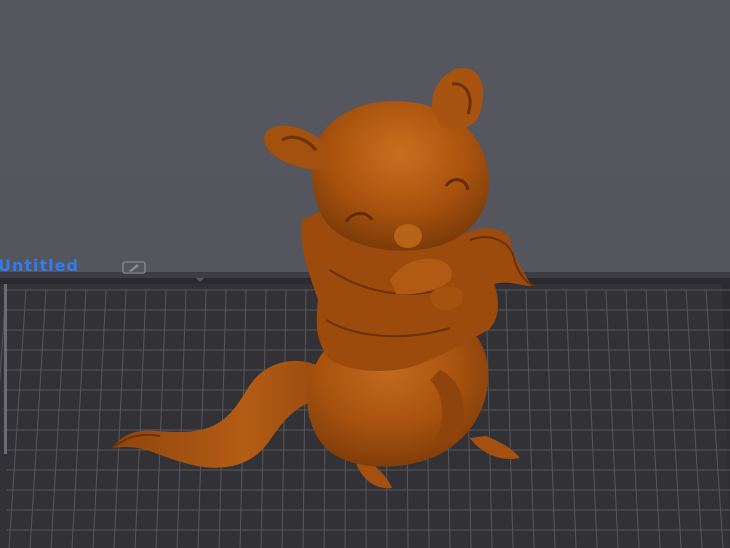 This screenshot has height=548, width=730. I want to click on plate-name-label: Untitled, so click(39, 266).